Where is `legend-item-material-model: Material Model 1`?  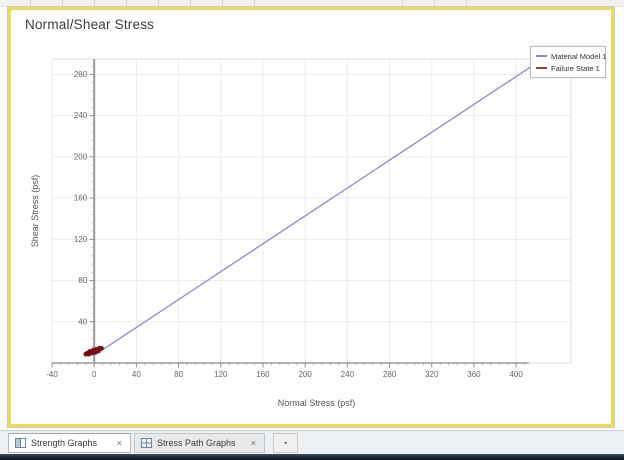
legend-item-material-model: Material Model 1 is located at coordinates (571, 56).